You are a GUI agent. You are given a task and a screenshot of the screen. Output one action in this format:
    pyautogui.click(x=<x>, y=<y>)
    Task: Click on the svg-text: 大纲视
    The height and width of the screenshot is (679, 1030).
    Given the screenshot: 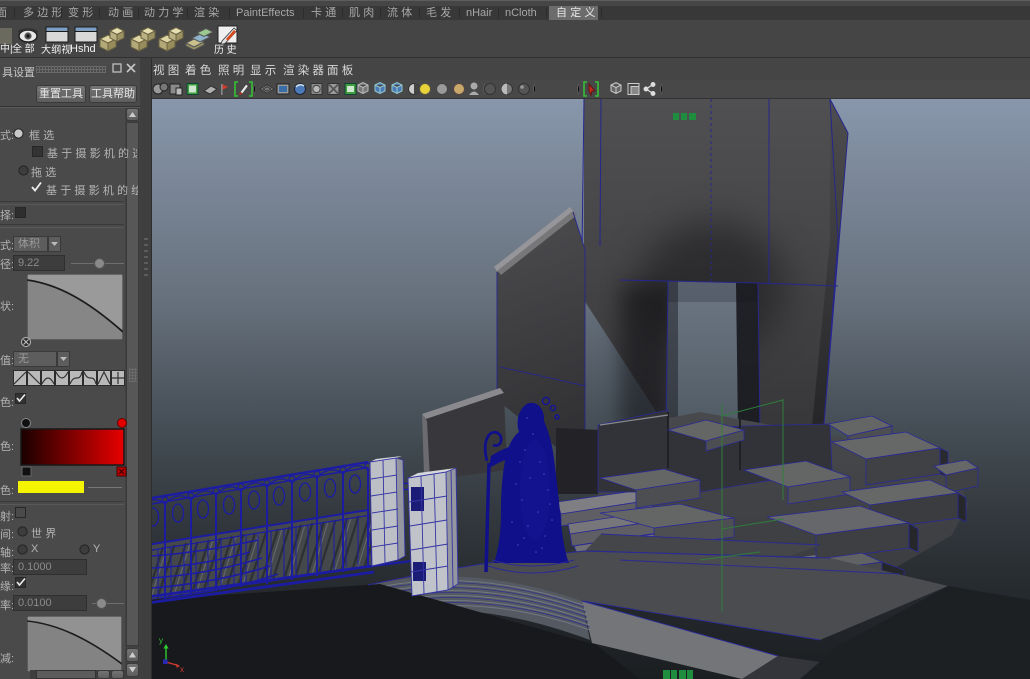 What is the action you would take?
    pyautogui.click(x=56, y=49)
    